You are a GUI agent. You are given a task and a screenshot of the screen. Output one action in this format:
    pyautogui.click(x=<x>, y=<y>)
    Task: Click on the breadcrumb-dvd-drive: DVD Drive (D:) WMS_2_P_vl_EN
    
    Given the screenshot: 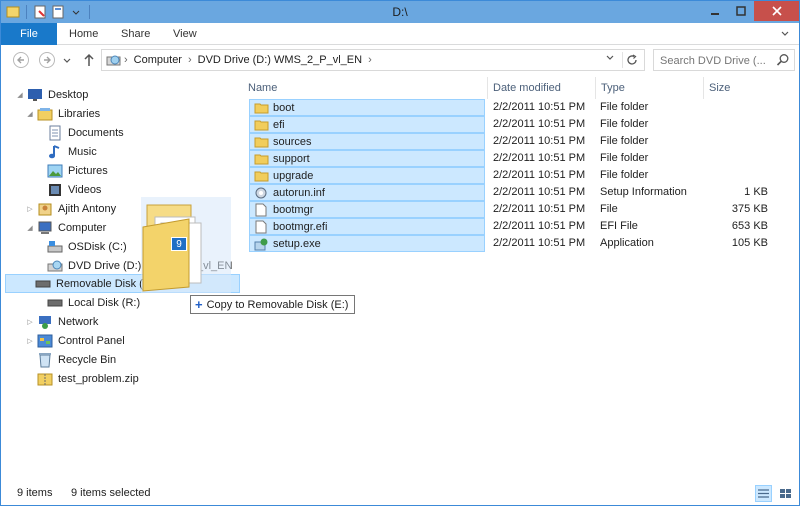 What is the action you would take?
    pyautogui.click(x=280, y=60)
    